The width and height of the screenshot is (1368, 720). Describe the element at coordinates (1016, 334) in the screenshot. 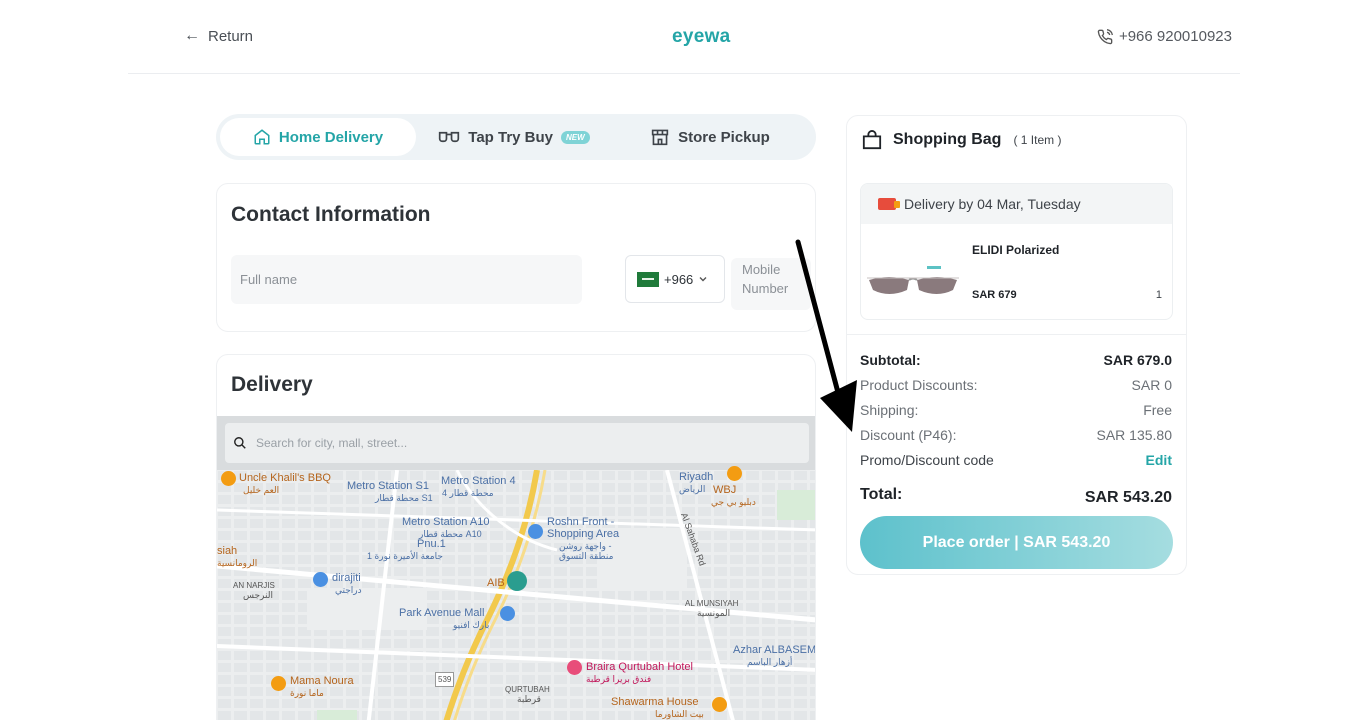

I see `summary-divider` at that location.